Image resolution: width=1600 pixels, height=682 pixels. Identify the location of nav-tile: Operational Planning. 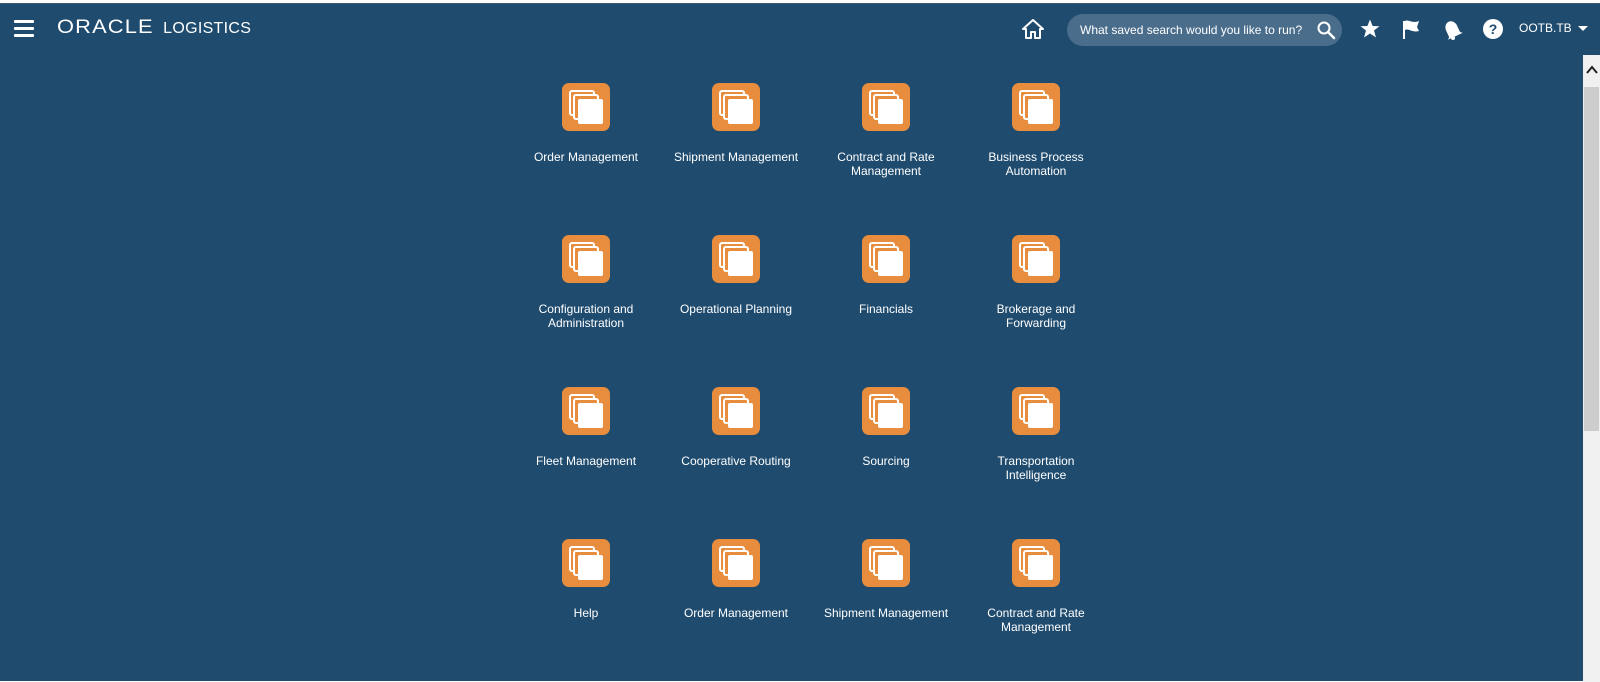
(736, 275).